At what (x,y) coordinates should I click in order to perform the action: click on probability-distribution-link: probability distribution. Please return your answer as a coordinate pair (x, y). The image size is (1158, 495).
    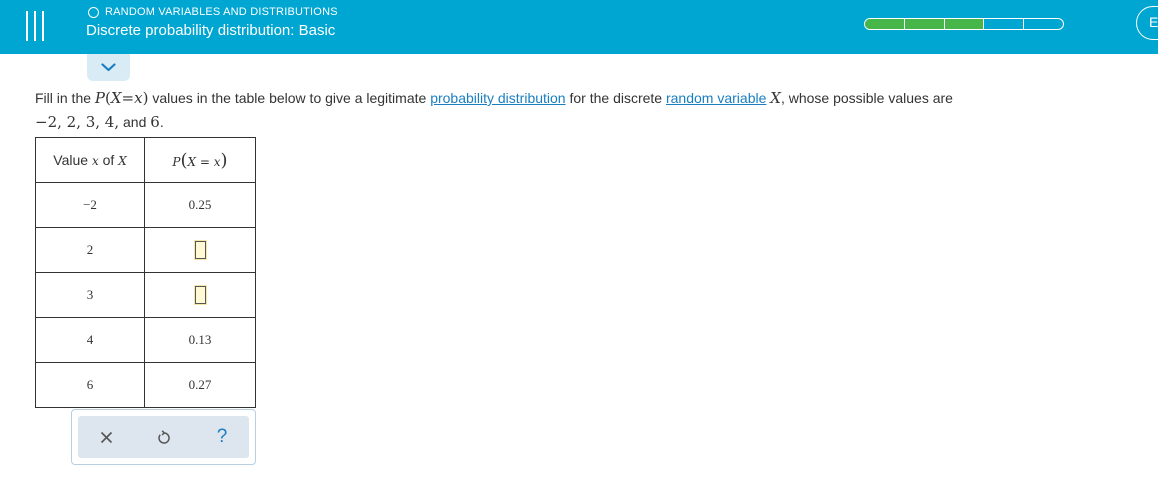
    Looking at the image, I should click on (497, 98).